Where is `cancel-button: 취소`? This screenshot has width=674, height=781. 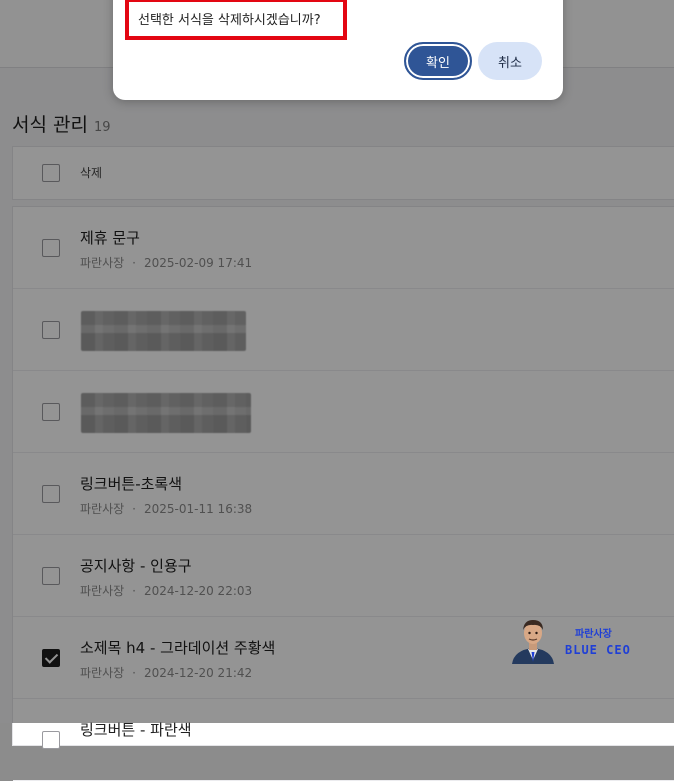
cancel-button: 취소 is located at coordinates (510, 61).